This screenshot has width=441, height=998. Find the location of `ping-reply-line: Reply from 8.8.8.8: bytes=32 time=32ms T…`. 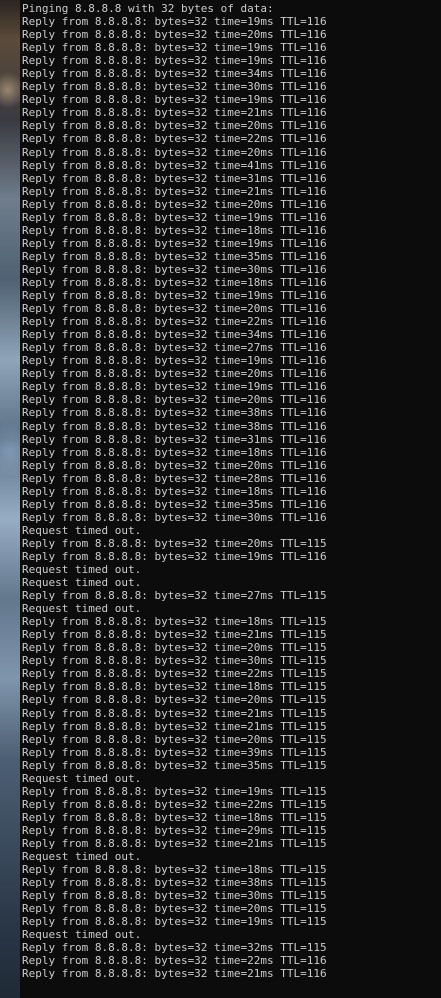

ping-reply-line: Reply from 8.8.8.8: bytes=32 time=32ms T… is located at coordinates (174, 948).